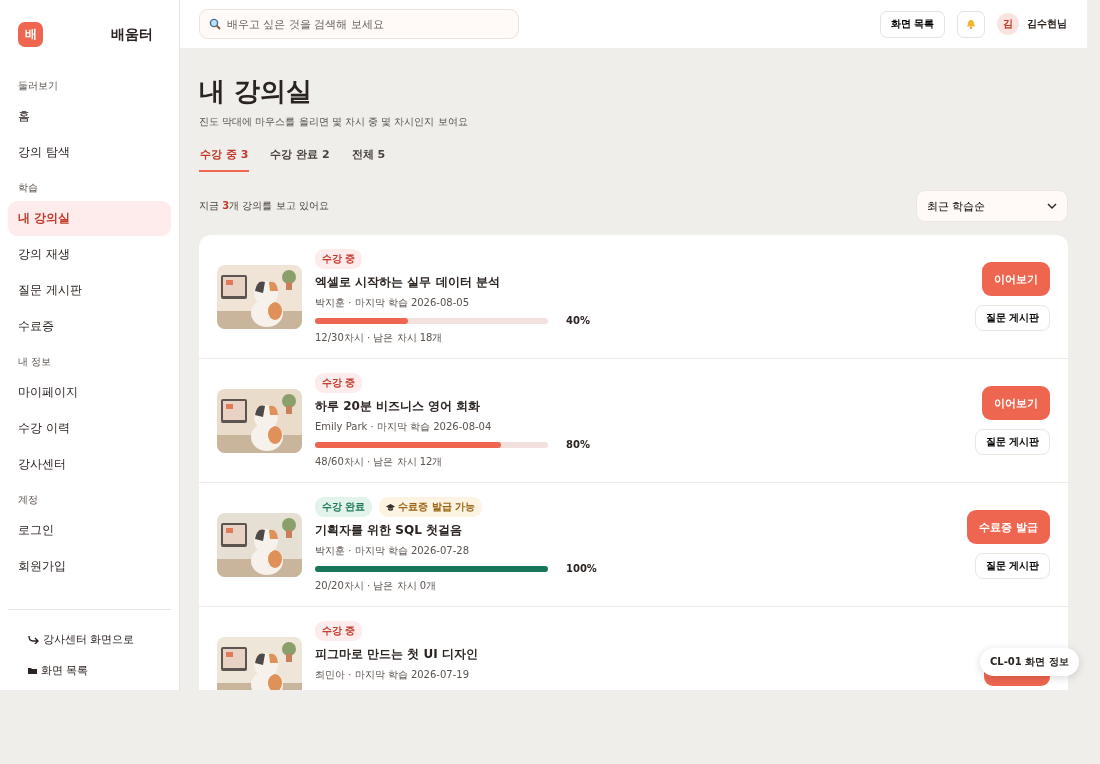 The image size is (1100, 764). What do you see at coordinates (1052, 206) in the screenshot?
I see `chevron-down-icon` at bounding box center [1052, 206].